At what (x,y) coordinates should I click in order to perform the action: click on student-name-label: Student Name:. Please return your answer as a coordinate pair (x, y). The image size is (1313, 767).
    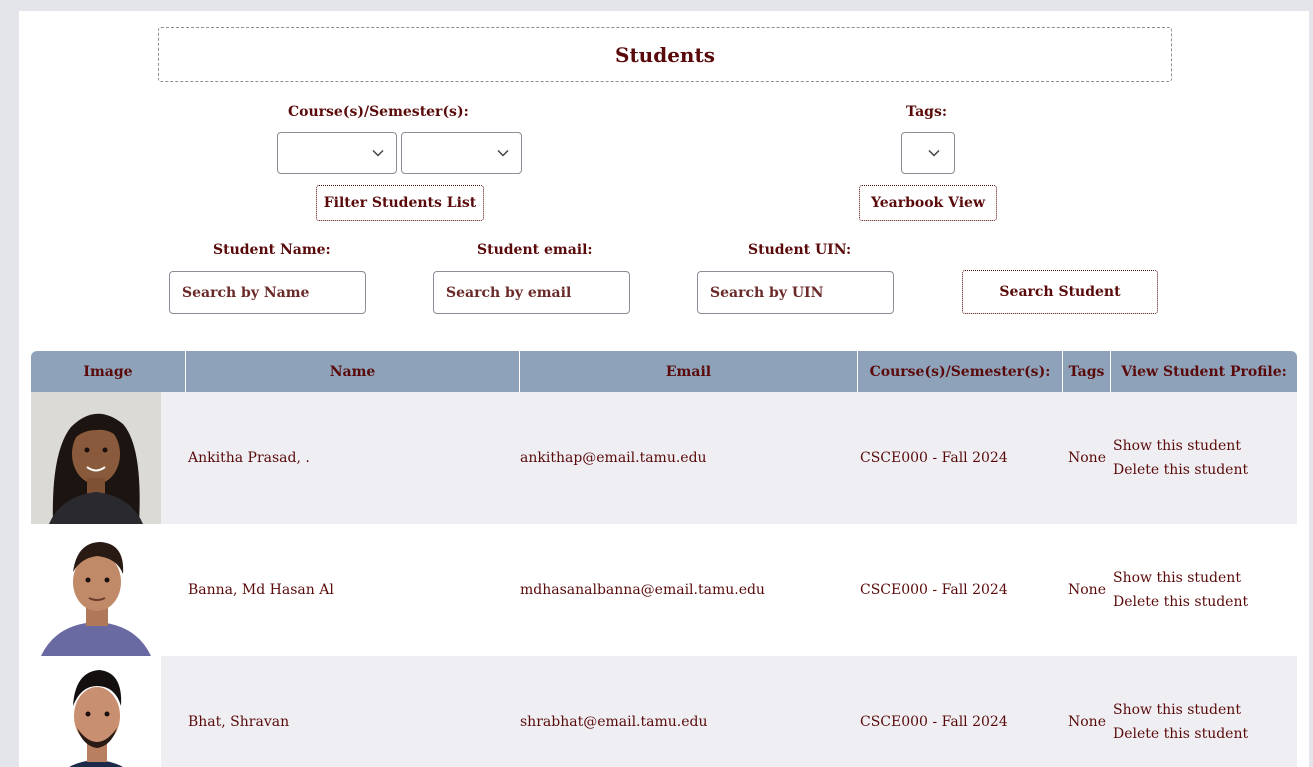
    Looking at the image, I should click on (272, 250).